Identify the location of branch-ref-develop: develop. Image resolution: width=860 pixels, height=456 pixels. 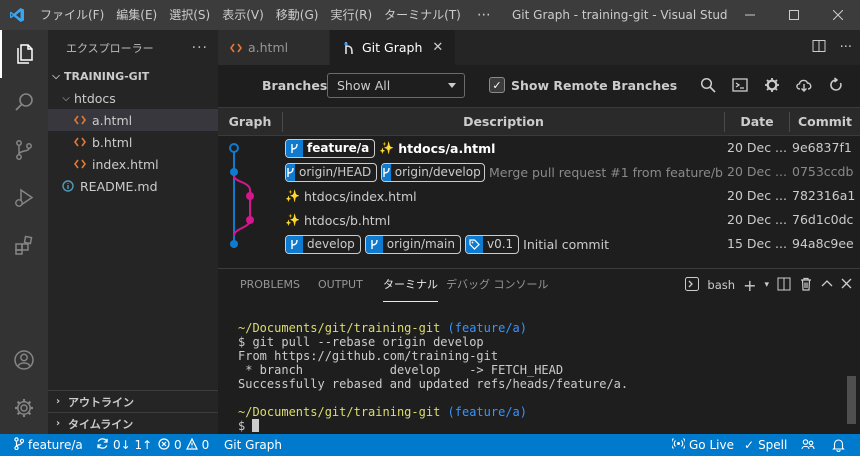
(323, 244).